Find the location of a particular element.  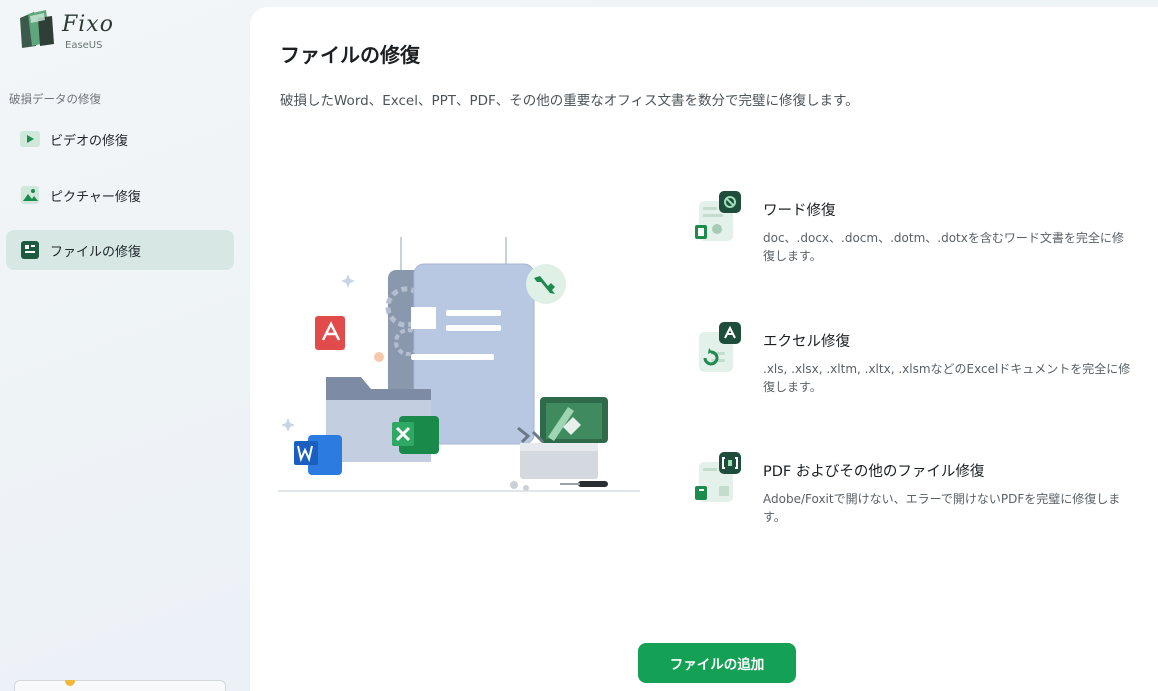

pdf-repair-icon is located at coordinates (718, 477).